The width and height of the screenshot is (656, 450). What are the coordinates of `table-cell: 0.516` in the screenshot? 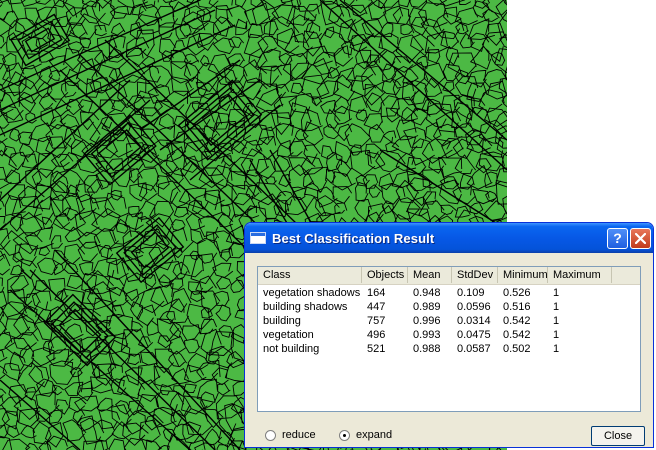 It's located at (517, 307).